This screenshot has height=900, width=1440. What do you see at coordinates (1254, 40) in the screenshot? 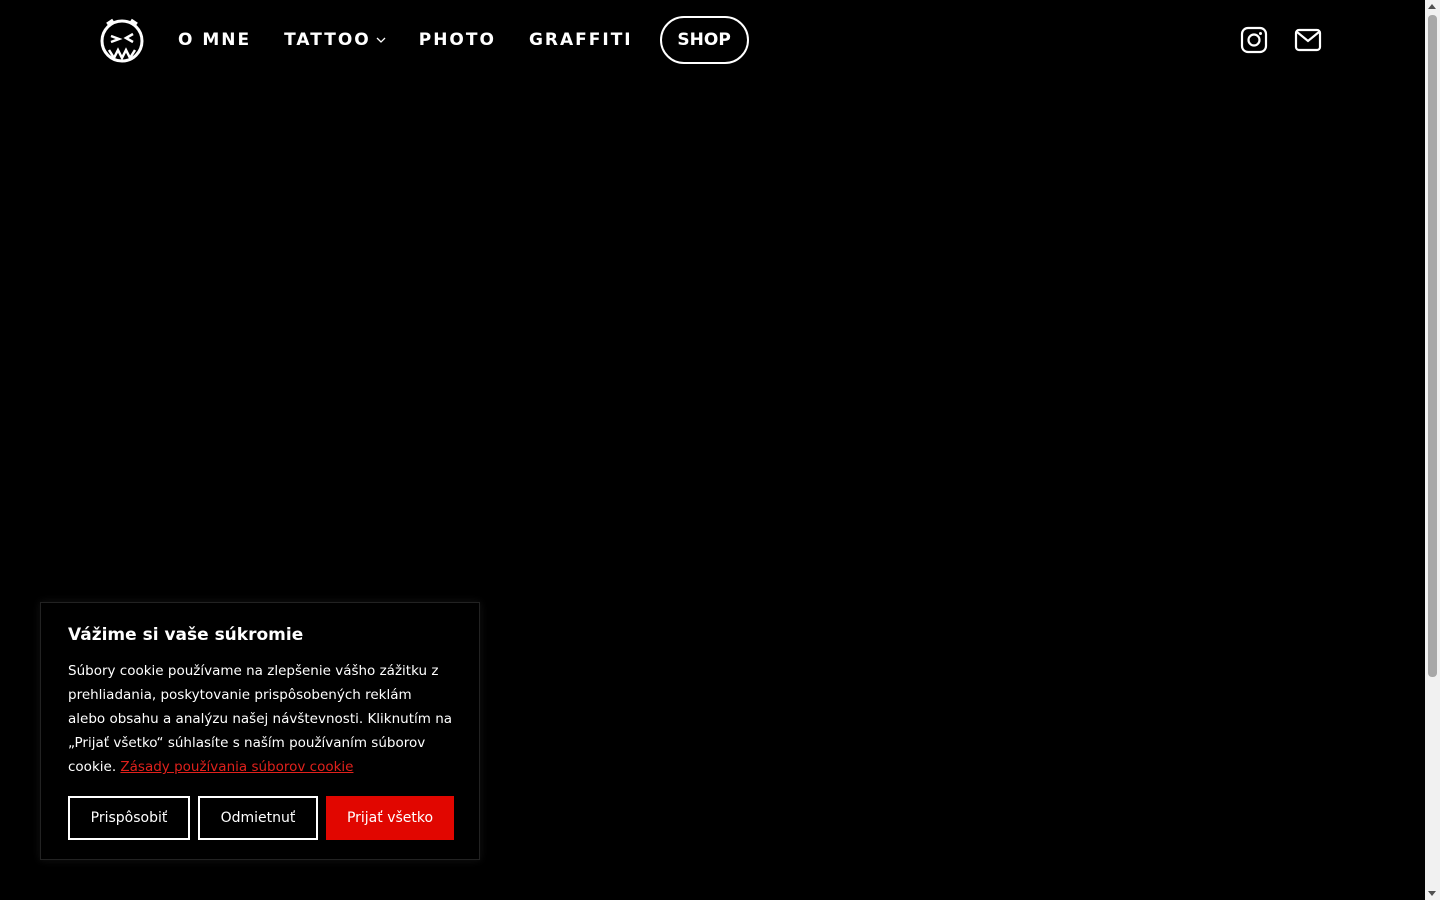
I see `instagram-icon` at bounding box center [1254, 40].